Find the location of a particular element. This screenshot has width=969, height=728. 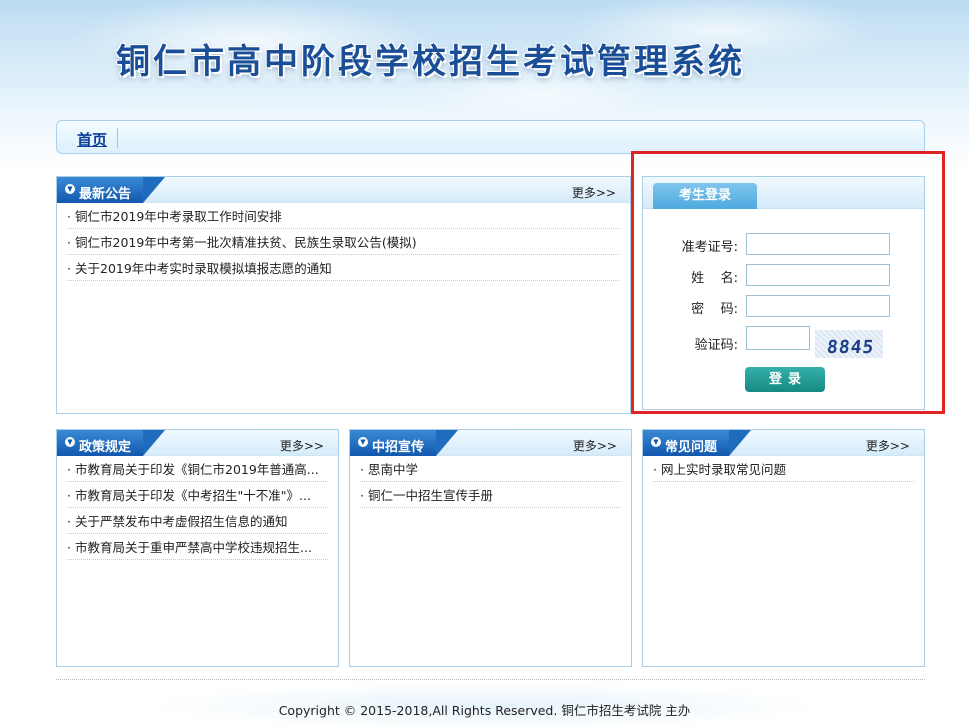

promo-more-link: 更多>> is located at coordinates (595, 445).